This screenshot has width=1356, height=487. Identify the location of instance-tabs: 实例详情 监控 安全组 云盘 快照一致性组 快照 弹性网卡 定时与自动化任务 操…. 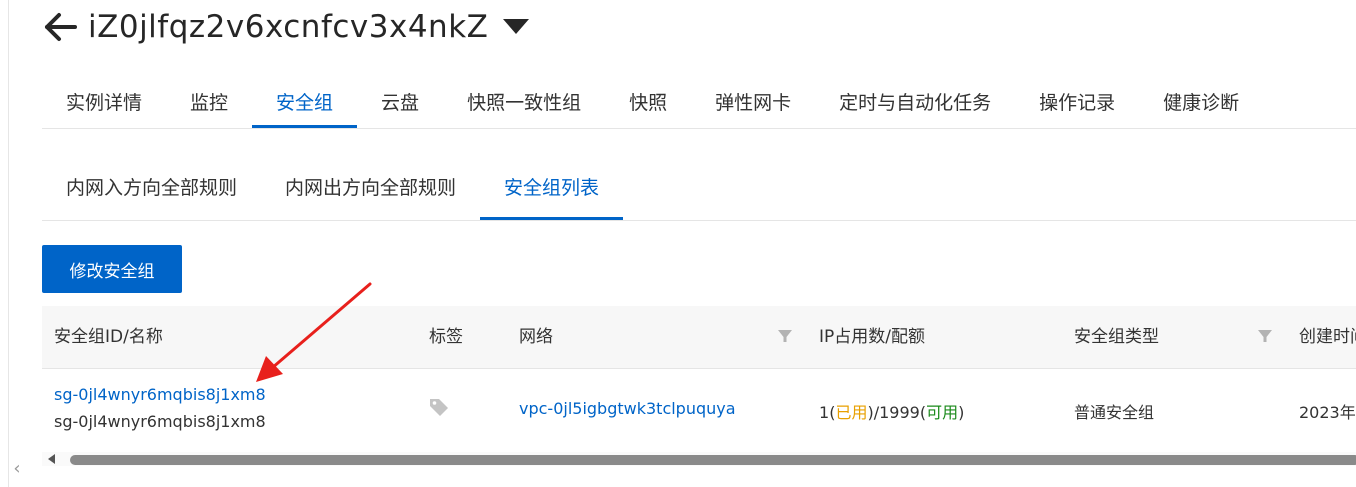
(699, 104).